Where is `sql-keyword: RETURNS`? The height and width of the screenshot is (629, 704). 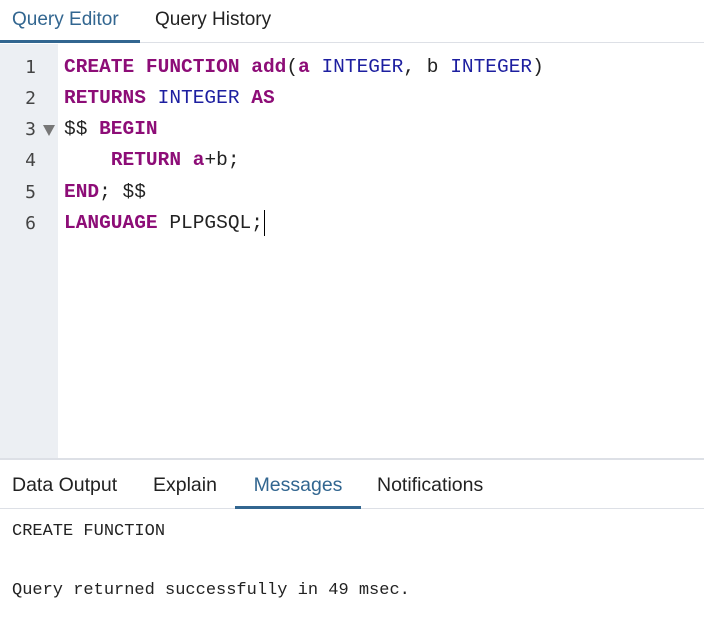 sql-keyword: RETURNS is located at coordinates (105, 98).